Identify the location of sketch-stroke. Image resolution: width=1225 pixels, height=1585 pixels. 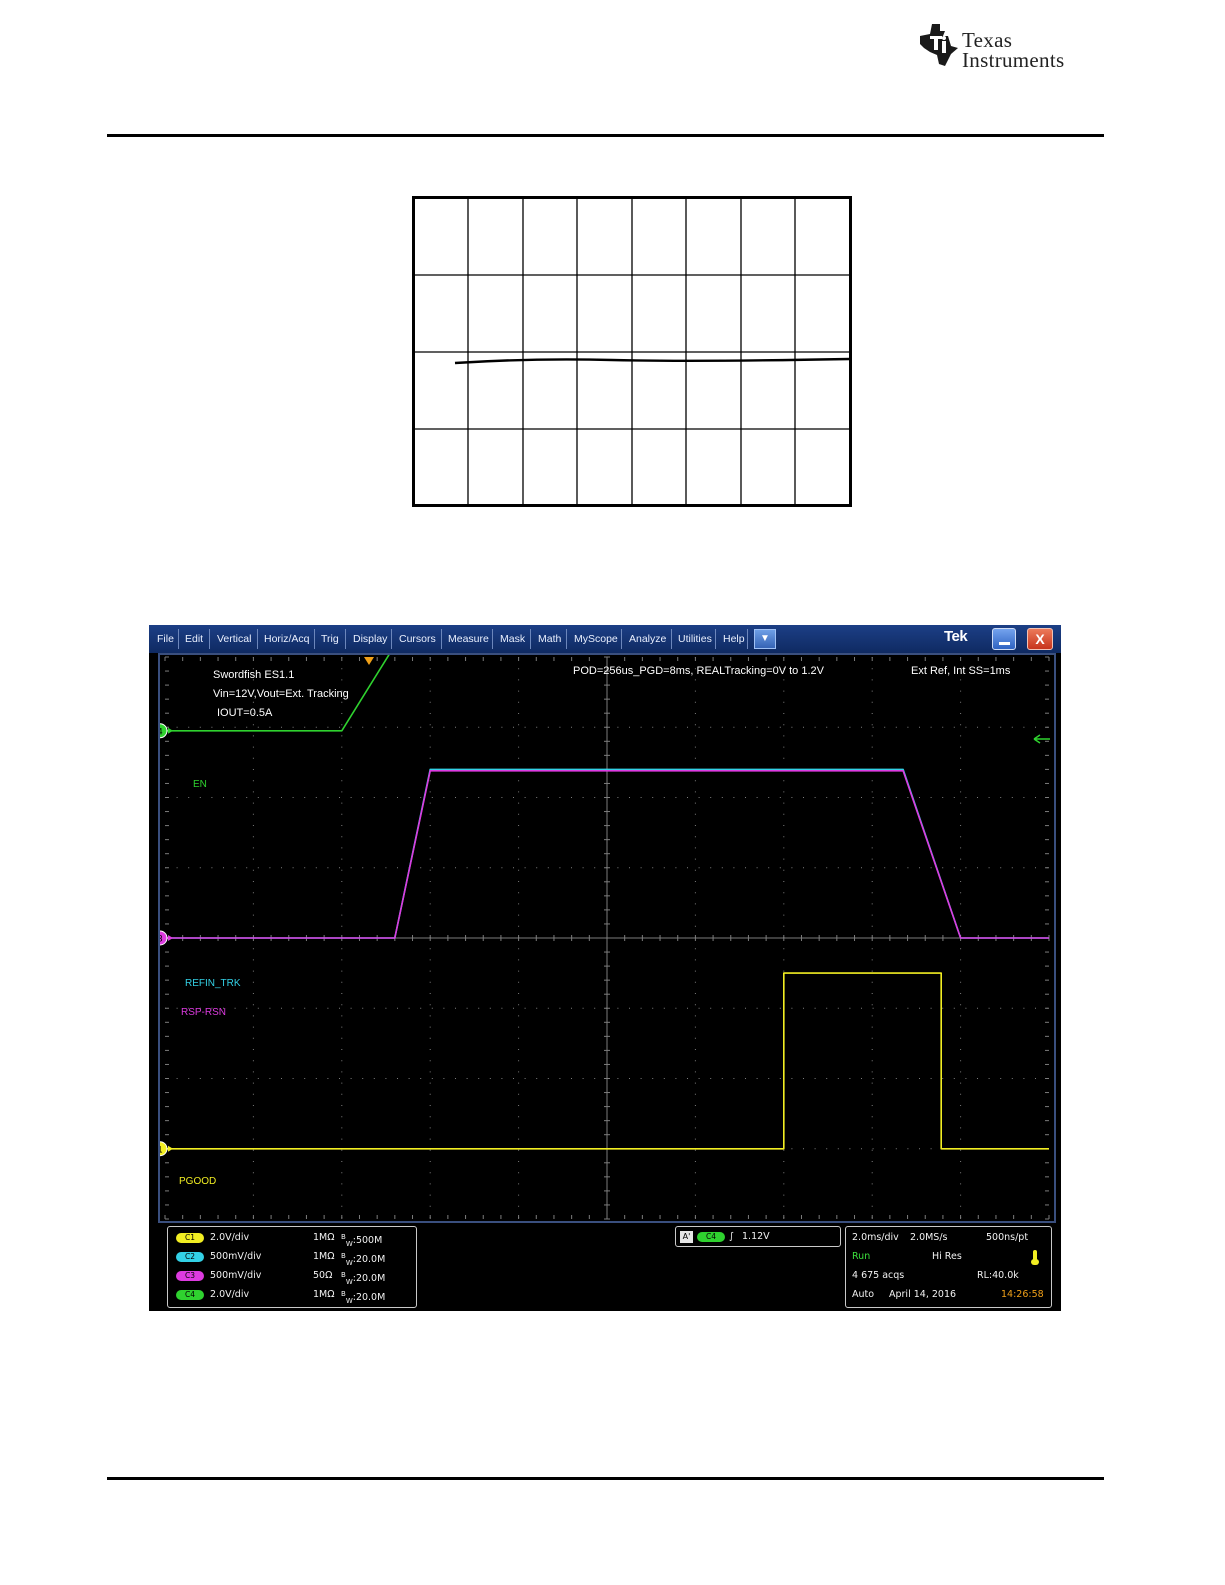
(652, 361).